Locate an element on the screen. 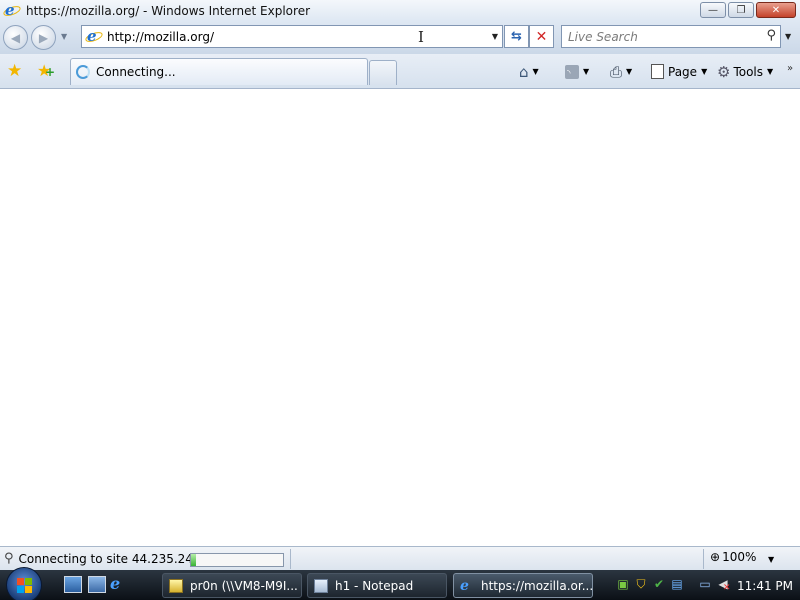 Image resolution: width=800 pixels, height=600 pixels. search-input: Live Search is located at coordinates (603, 37).